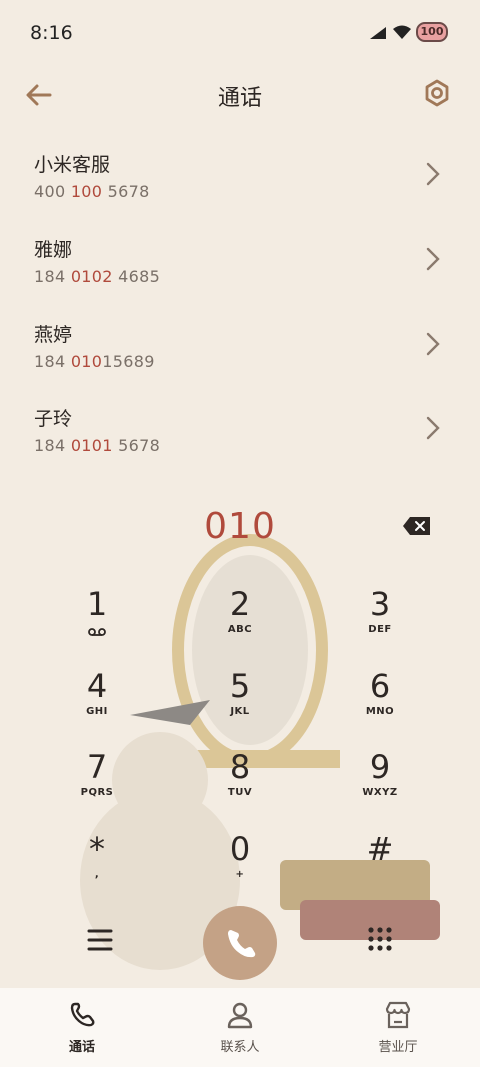 This screenshot has height=1067, width=480. Describe the element at coordinates (97, 784) in the screenshot. I see `dial-key-7: 7 PQRS` at that location.